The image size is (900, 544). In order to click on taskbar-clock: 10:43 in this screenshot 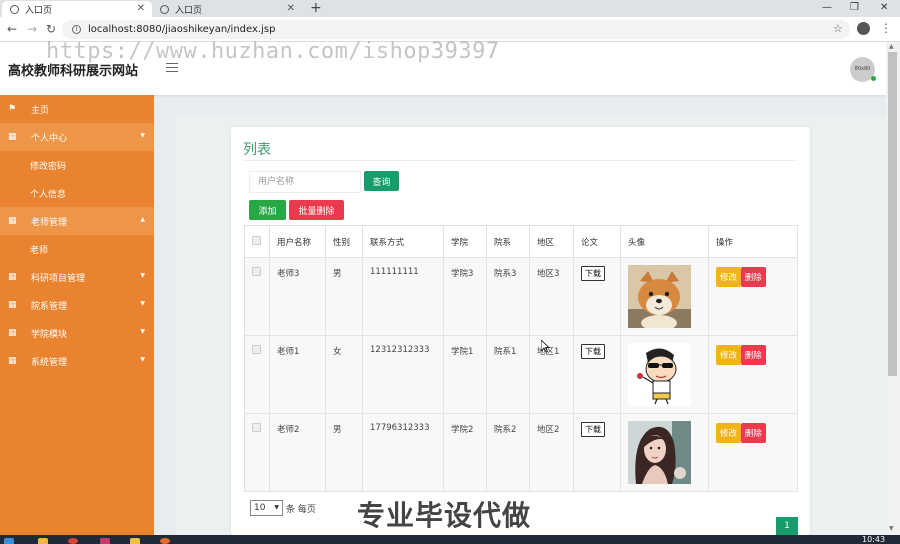, I will do `click(874, 539)`.